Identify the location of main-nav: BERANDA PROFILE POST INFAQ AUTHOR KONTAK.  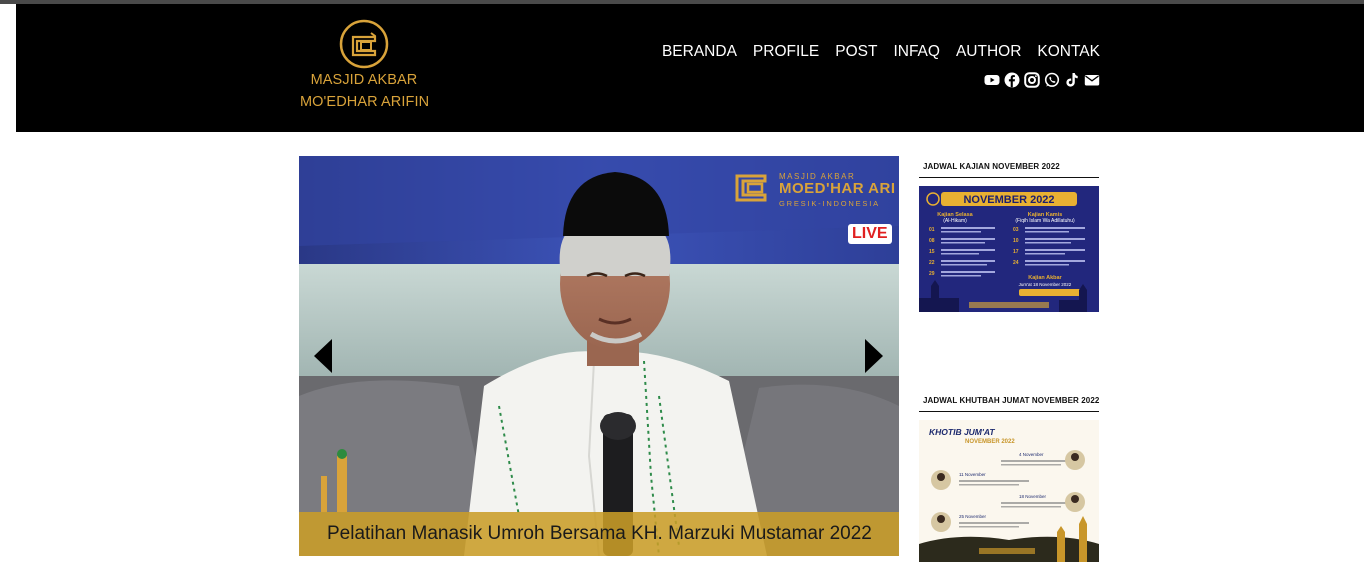
(881, 52).